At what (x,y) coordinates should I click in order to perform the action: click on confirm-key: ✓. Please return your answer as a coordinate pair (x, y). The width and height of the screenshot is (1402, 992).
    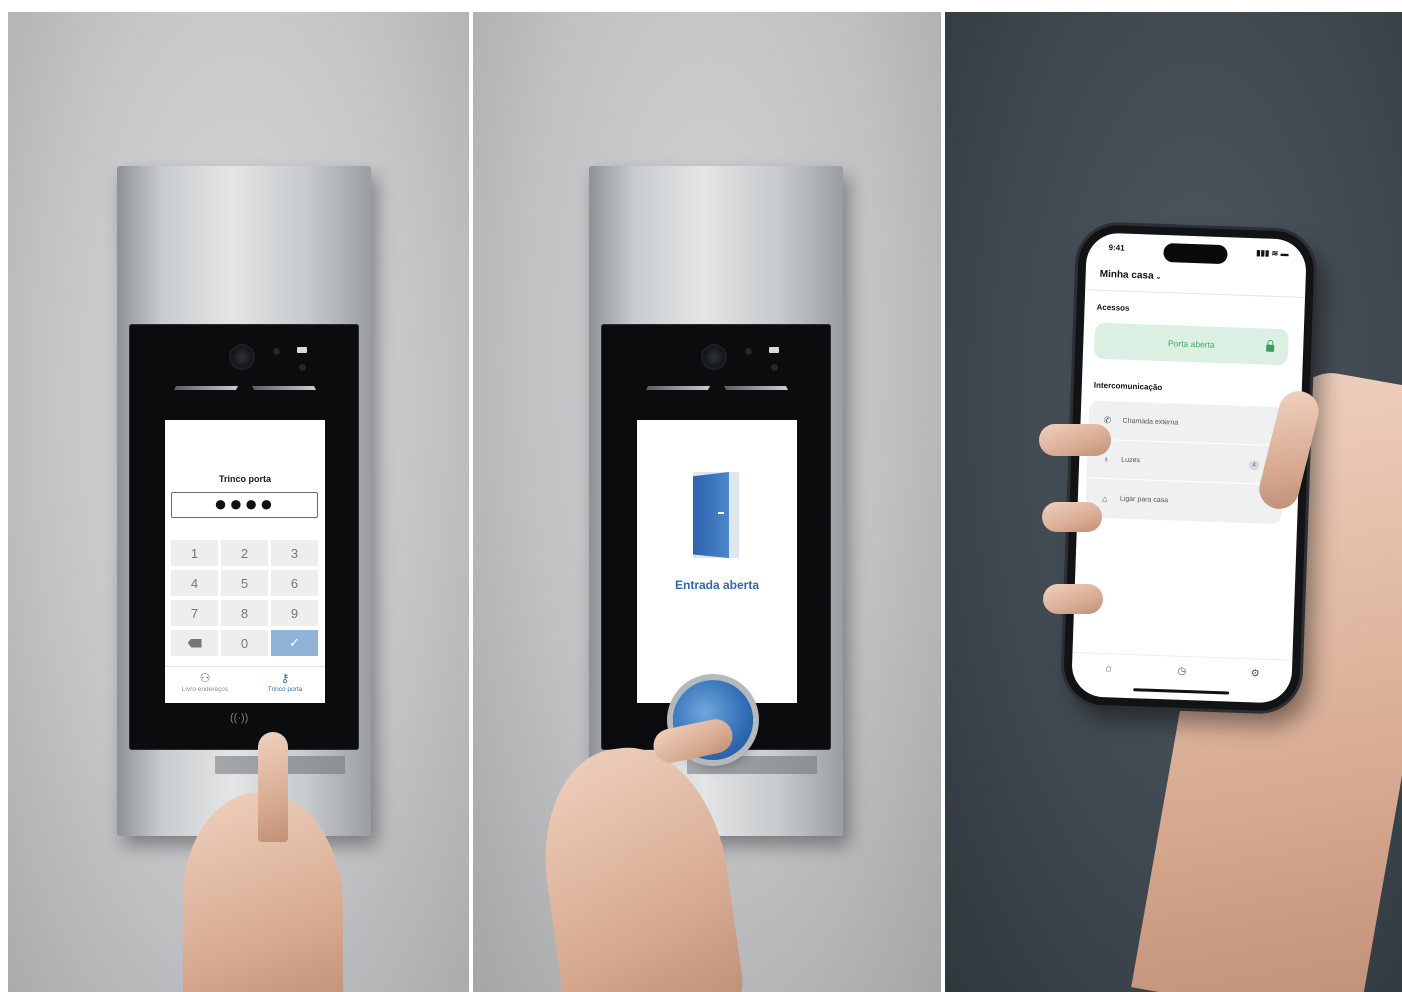
    Looking at the image, I should click on (294, 643).